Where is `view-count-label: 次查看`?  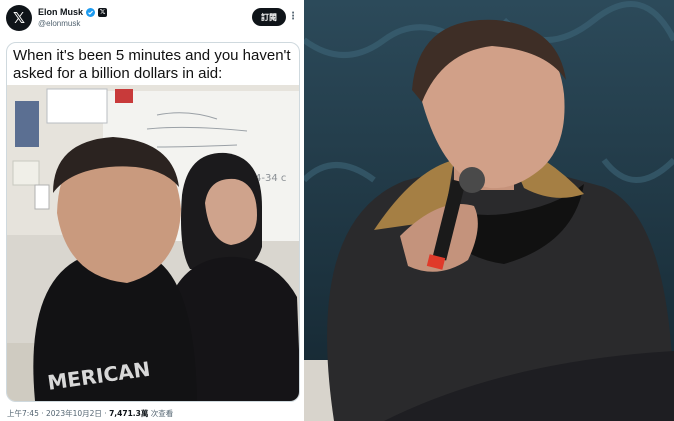 view-count-label: 次查看 is located at coordinates (161, 413).